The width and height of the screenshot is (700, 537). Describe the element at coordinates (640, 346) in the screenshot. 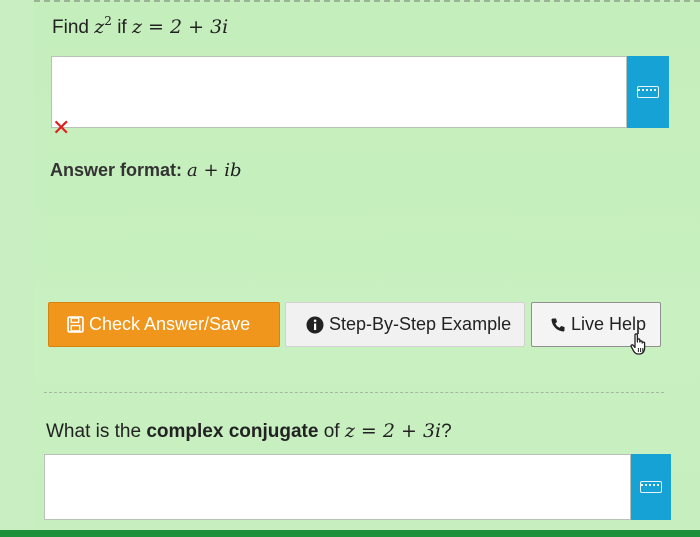

I see `hand-cursor-icon` at that location.